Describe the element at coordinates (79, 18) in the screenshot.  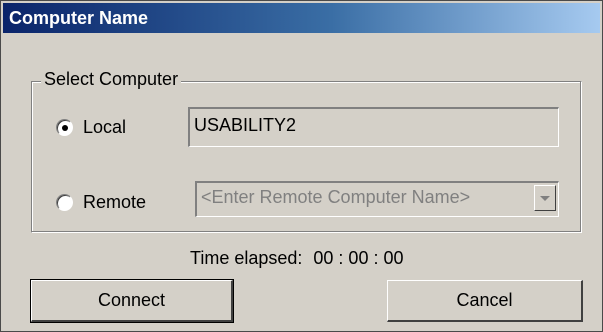
I see `window-title: Computer Name` at that location.